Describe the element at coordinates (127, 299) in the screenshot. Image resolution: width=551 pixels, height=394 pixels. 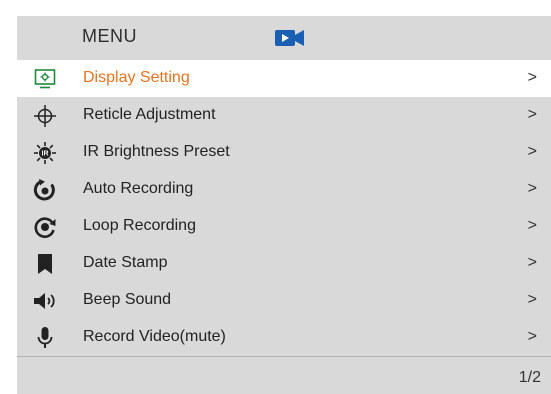
I see `menu-item-label: Beep Sound` at that location.